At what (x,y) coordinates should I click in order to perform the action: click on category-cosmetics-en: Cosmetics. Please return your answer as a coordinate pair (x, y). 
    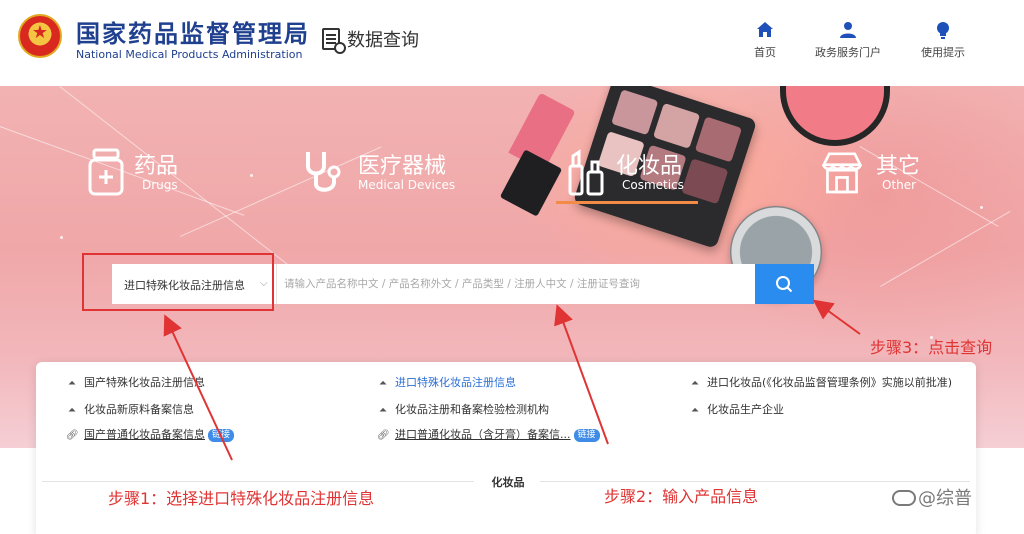
    Looking at the image, I should click on (653, 185).